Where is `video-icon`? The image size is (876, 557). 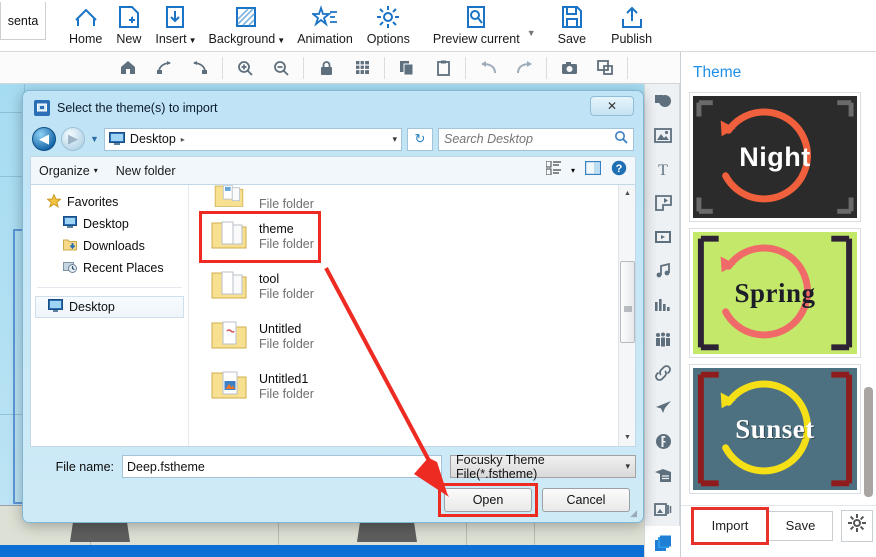
video-icon is located at coordinates (663, 237).